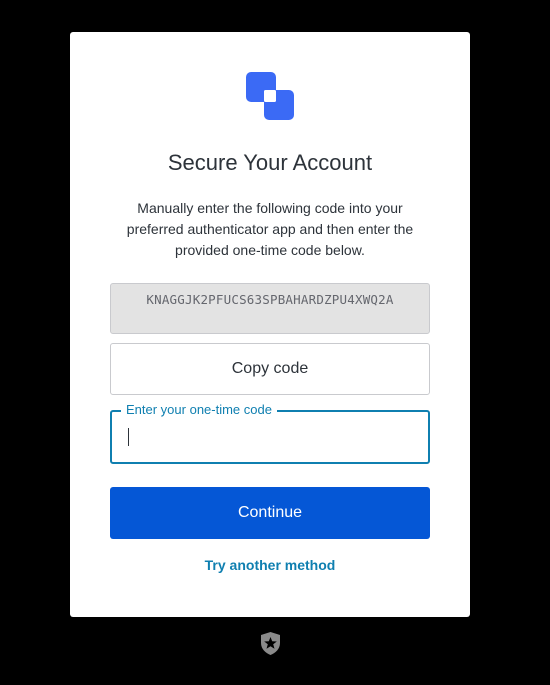  Describe the element at coordinates (271, 437) in the screenshot. I see `otp-input` at that location.